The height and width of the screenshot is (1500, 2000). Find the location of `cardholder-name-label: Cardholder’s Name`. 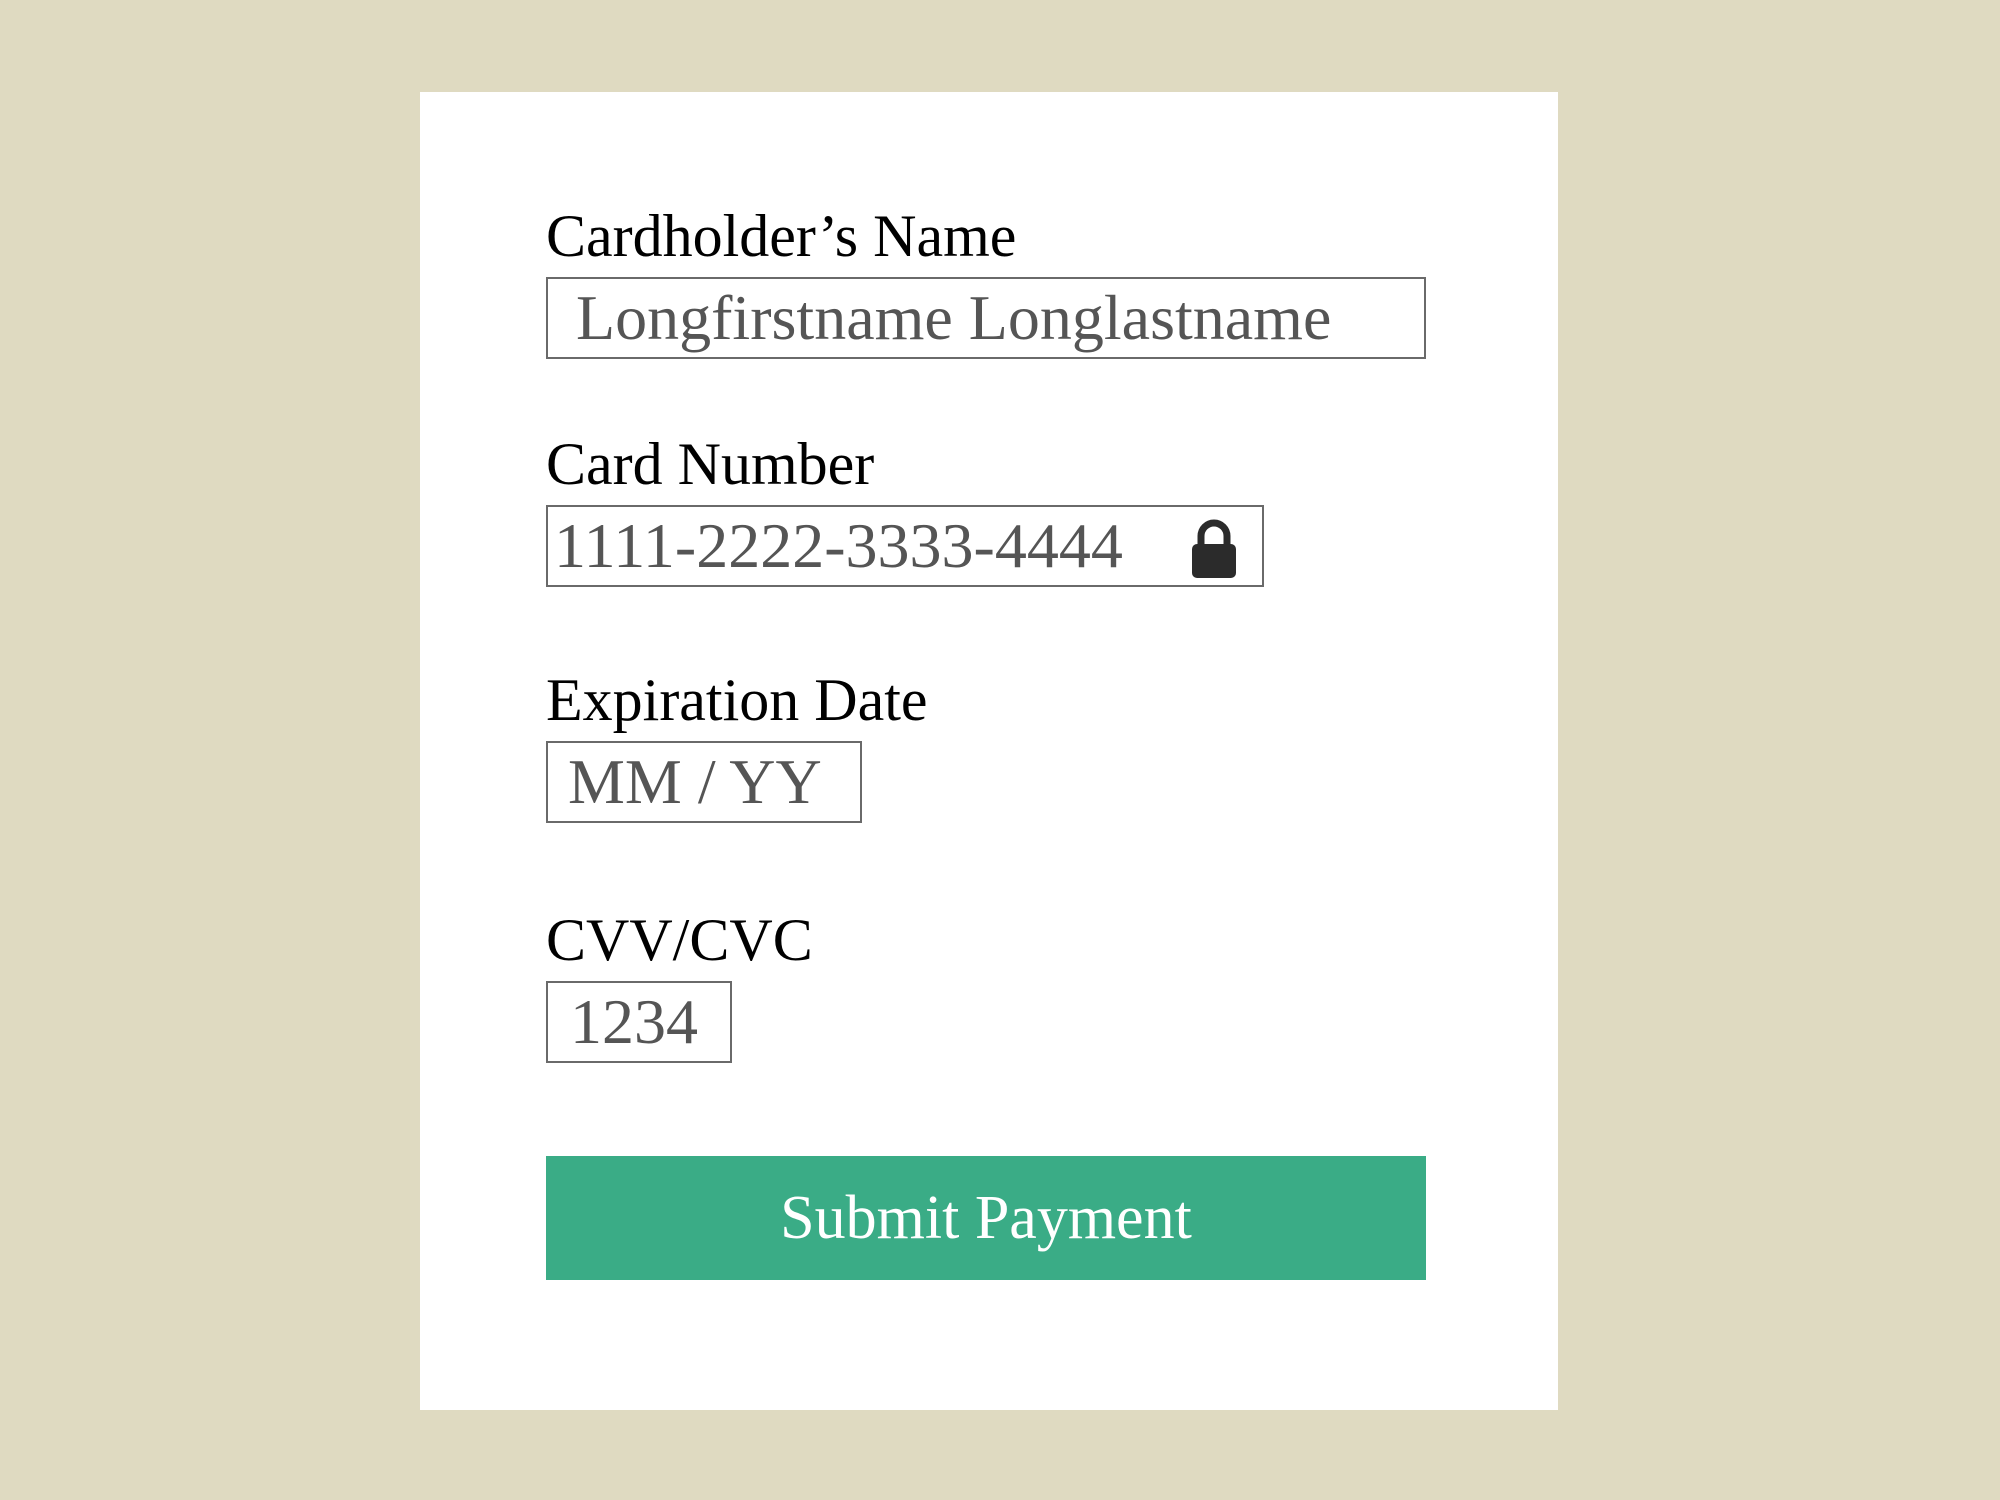

cardholder-name-label: Cardholder’s Name is located at coordinates (781, 236).